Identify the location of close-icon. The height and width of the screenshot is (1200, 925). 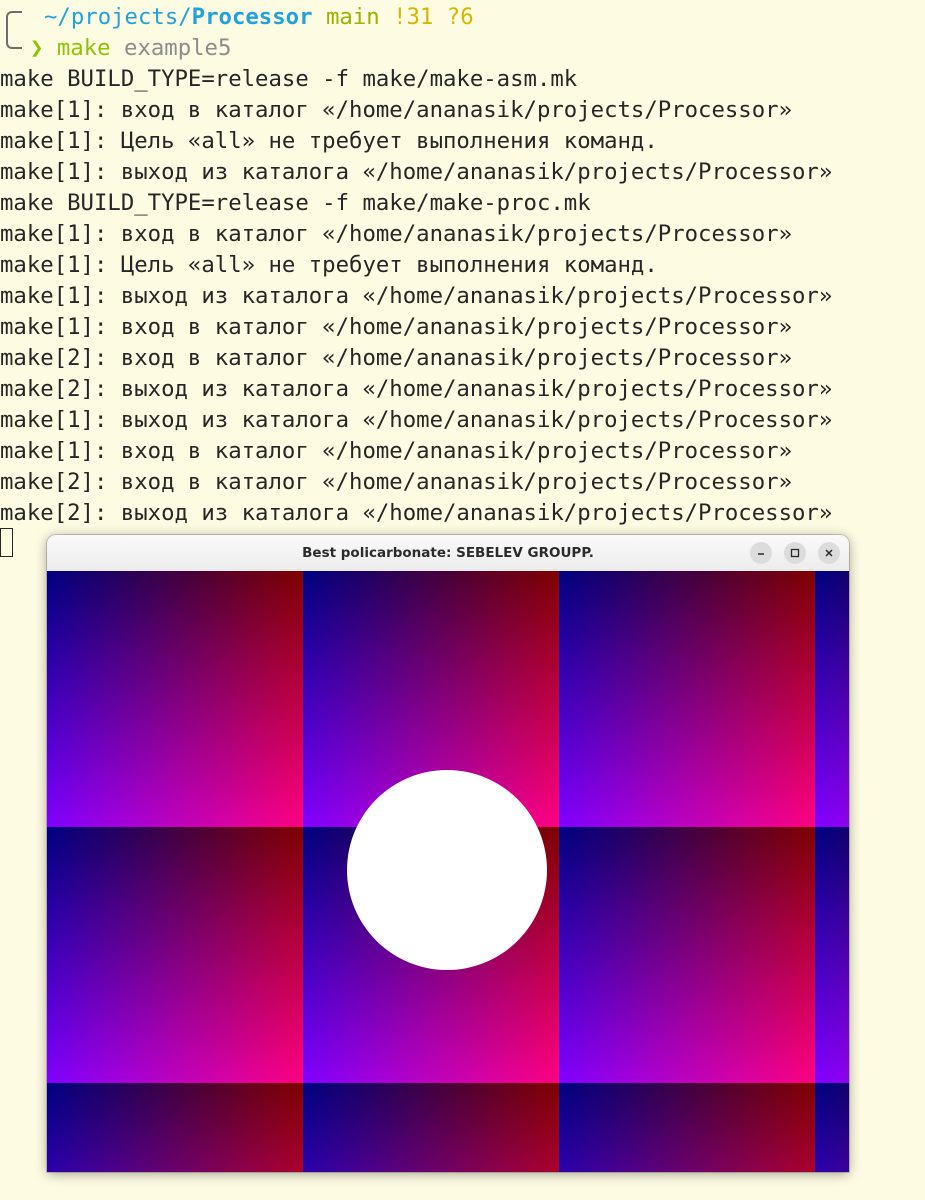
(829, 553).